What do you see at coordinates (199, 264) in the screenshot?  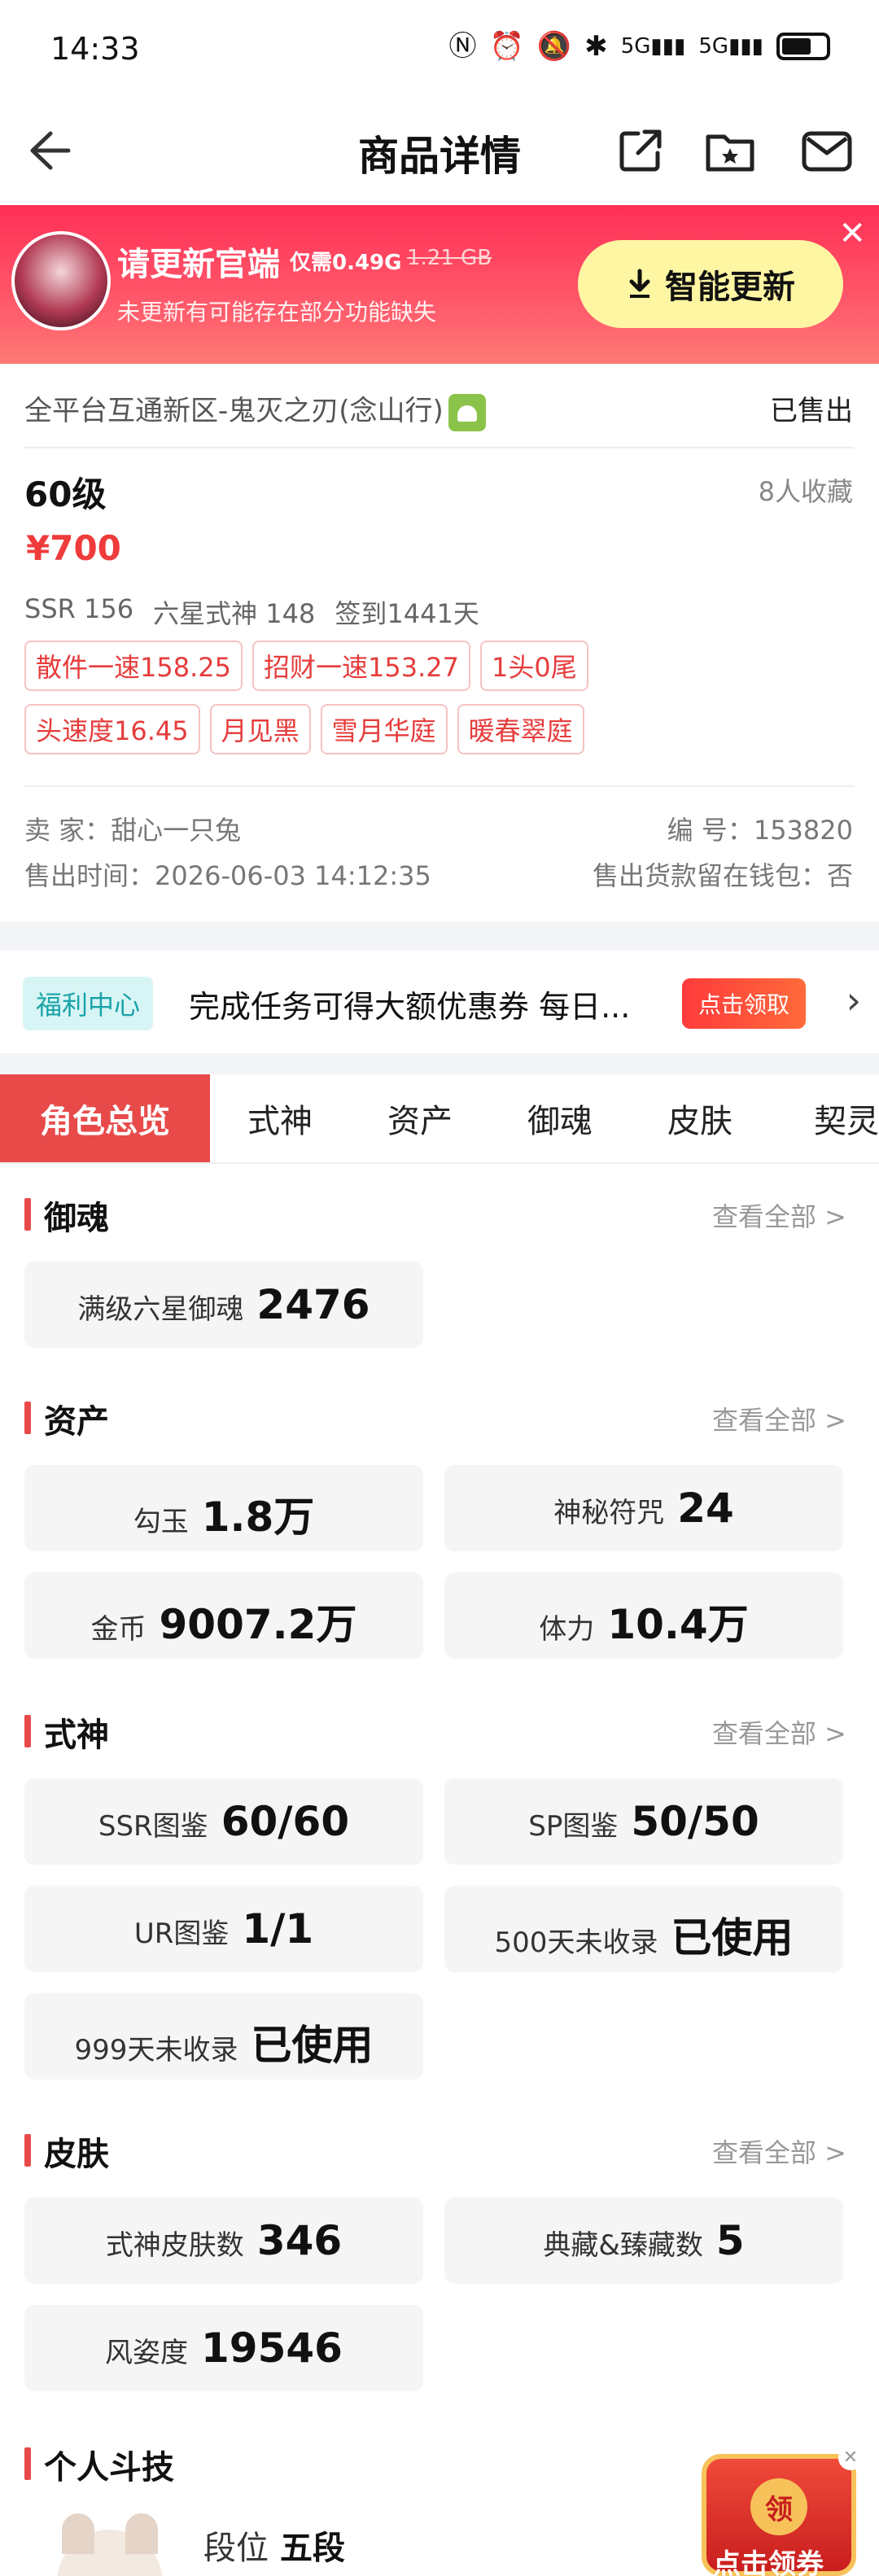 I see `update-title: 请更新官端` at bounding box center [199, 264].